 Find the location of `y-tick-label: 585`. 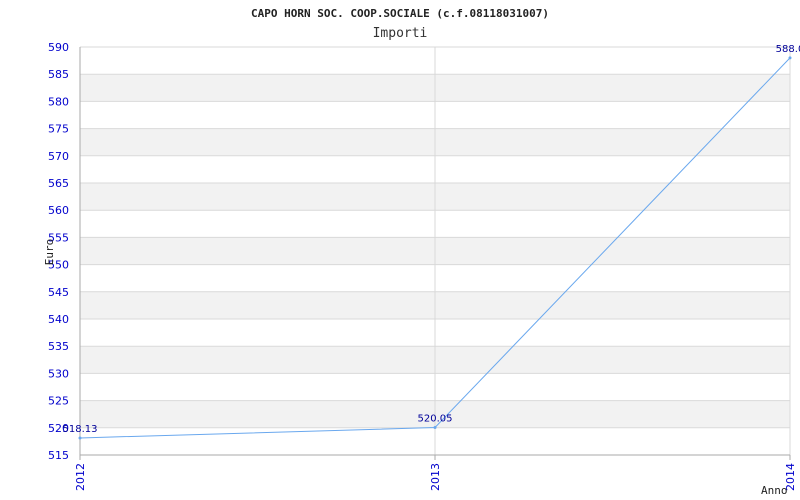

y-tick-label: 585 is located at coordinates (58, 74).